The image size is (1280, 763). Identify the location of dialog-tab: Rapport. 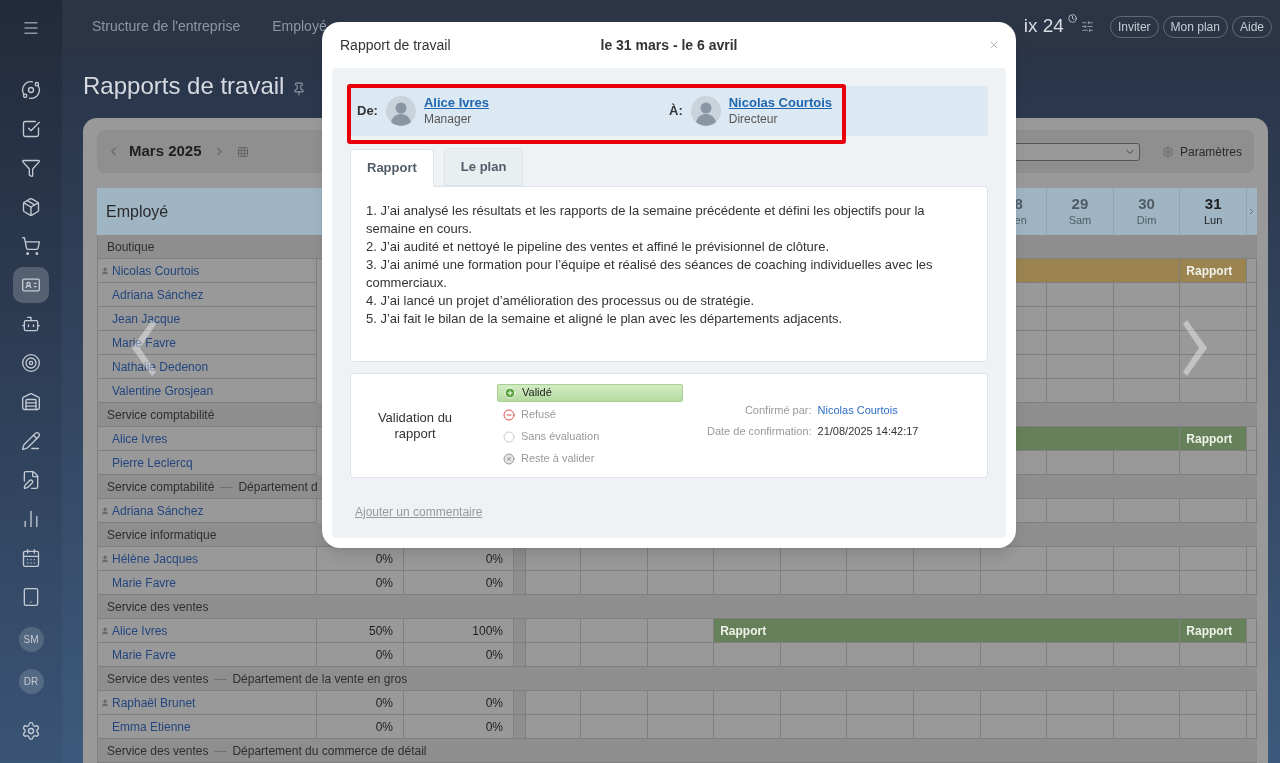
(392, 168).